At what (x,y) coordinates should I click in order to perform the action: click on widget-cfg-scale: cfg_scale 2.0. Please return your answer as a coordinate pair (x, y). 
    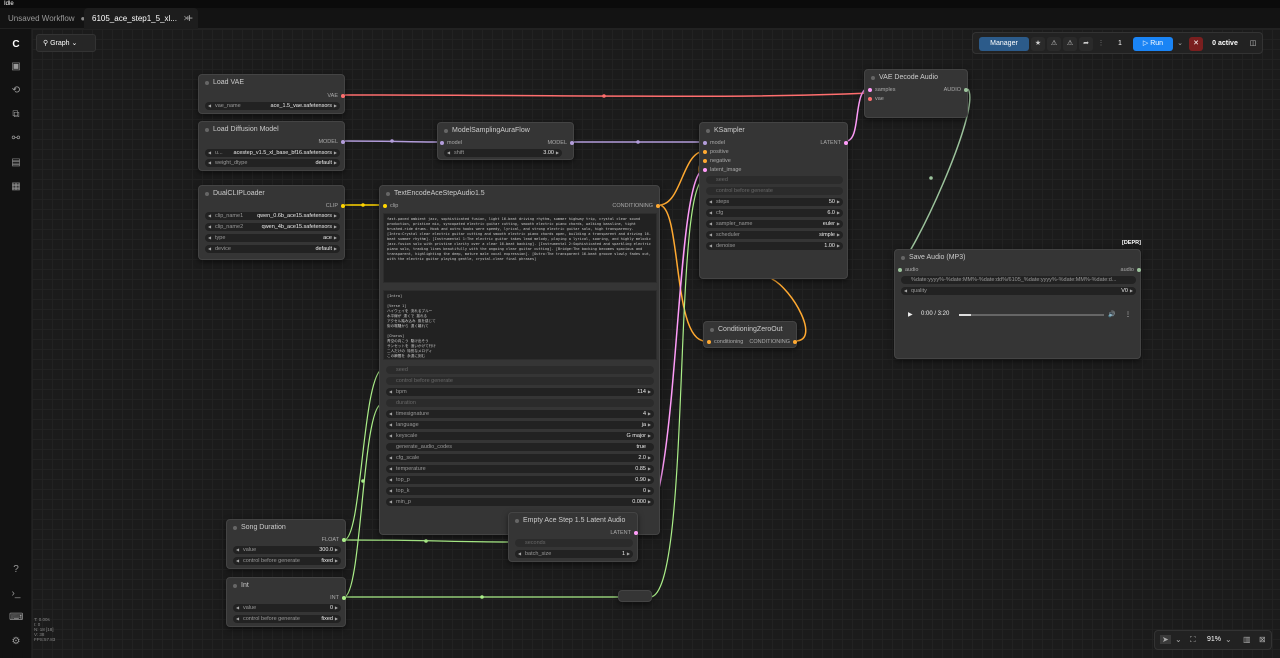
    Looking at the image, I should click on (520, 458).